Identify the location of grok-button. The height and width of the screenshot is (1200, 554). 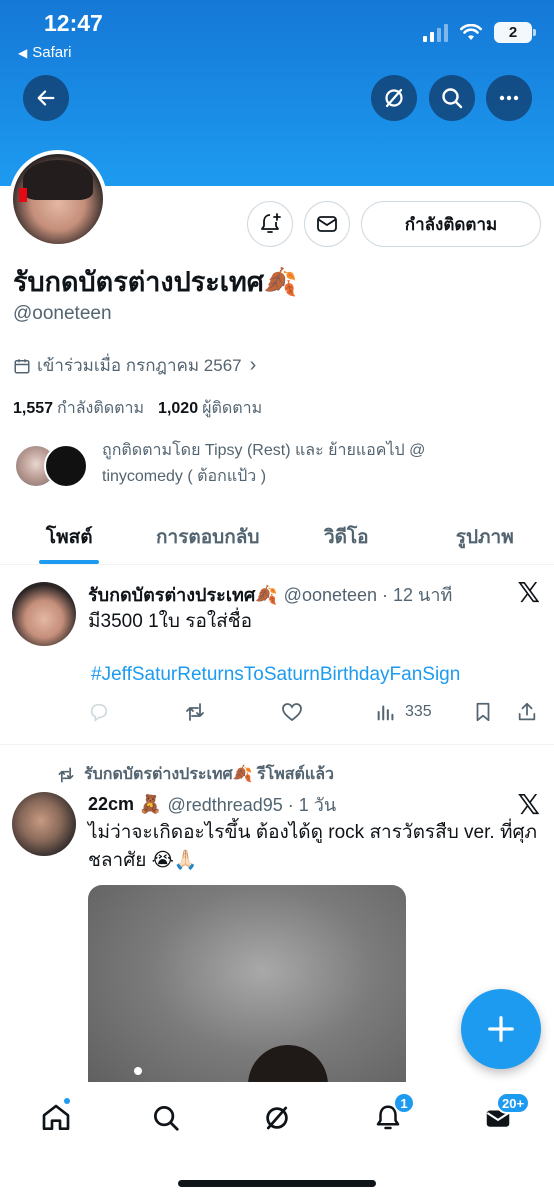
(394, 98).